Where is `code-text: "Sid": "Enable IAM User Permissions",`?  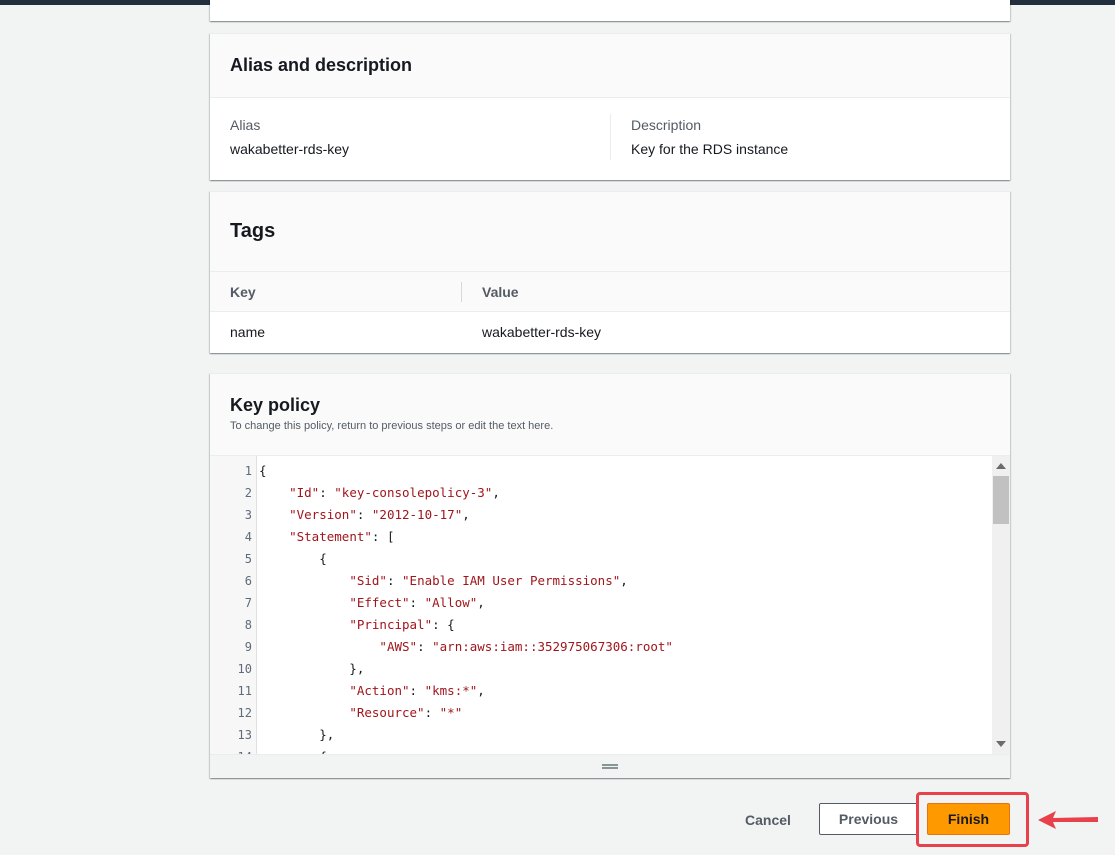
code-text: "Sid": "Enable IAM User Permissions", is located at coordinates (488, 580).